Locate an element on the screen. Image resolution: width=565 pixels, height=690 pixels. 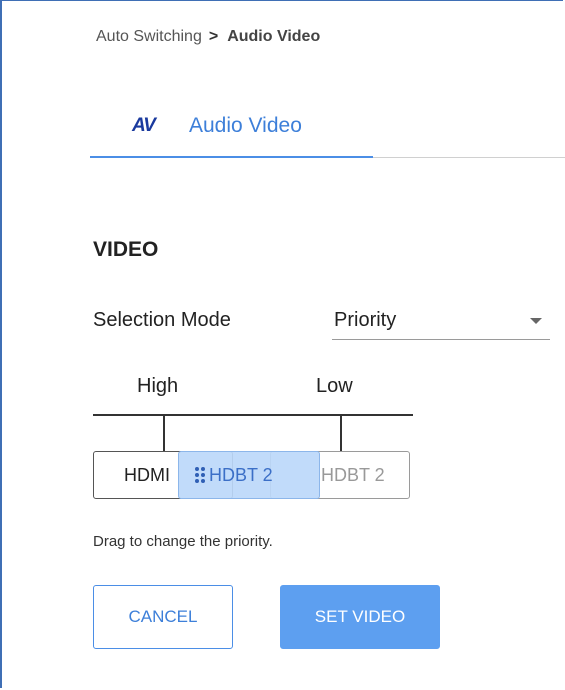
tab-audio-video-label: Audio Video is located at coordinates (245, 125).